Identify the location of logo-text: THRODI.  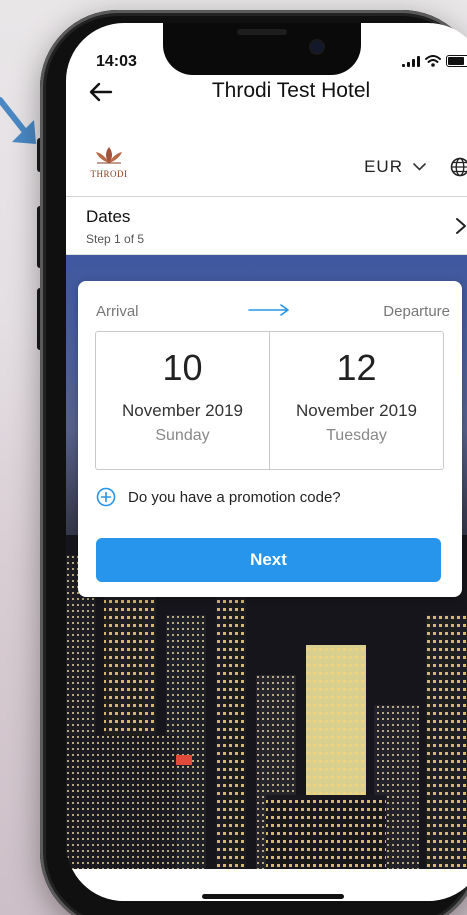
(109, 174).